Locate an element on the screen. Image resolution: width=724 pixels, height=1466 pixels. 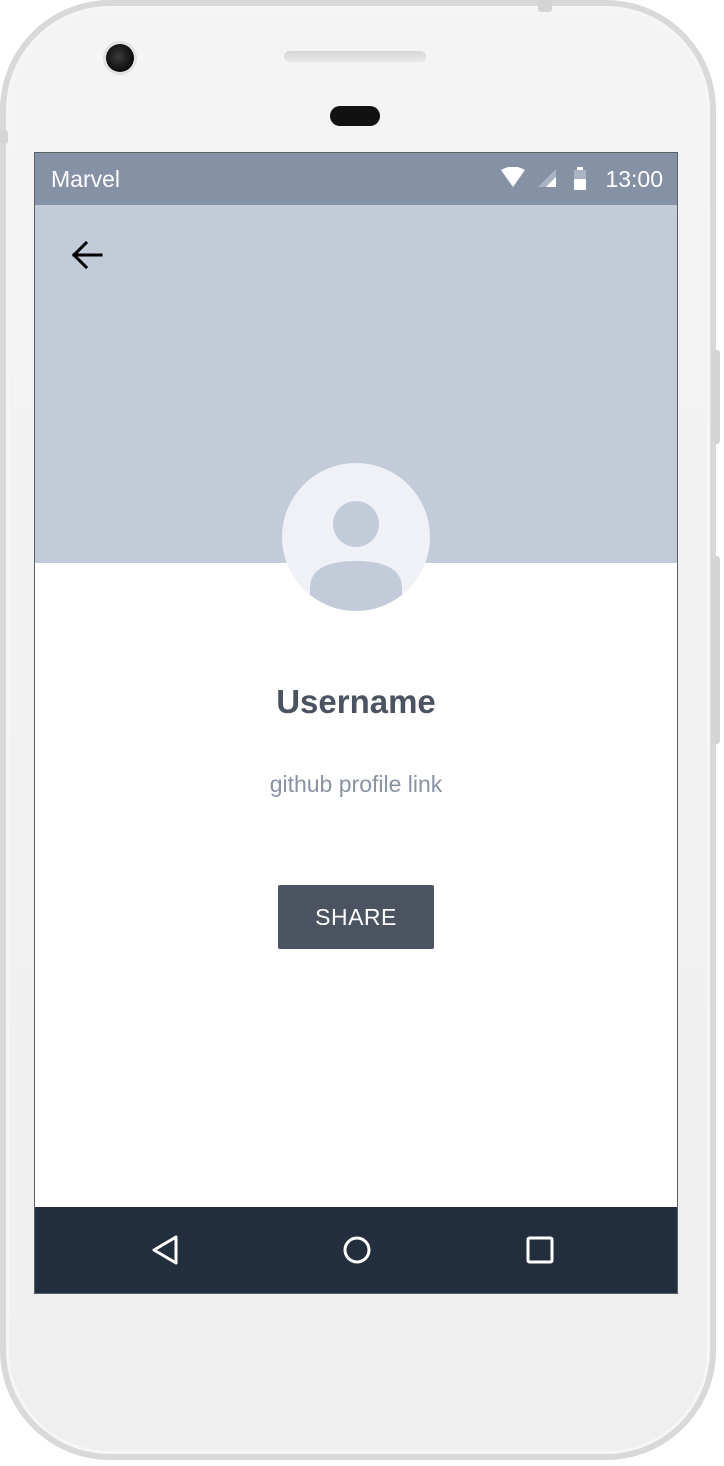
volume-button is located at coordinates (716, 650).